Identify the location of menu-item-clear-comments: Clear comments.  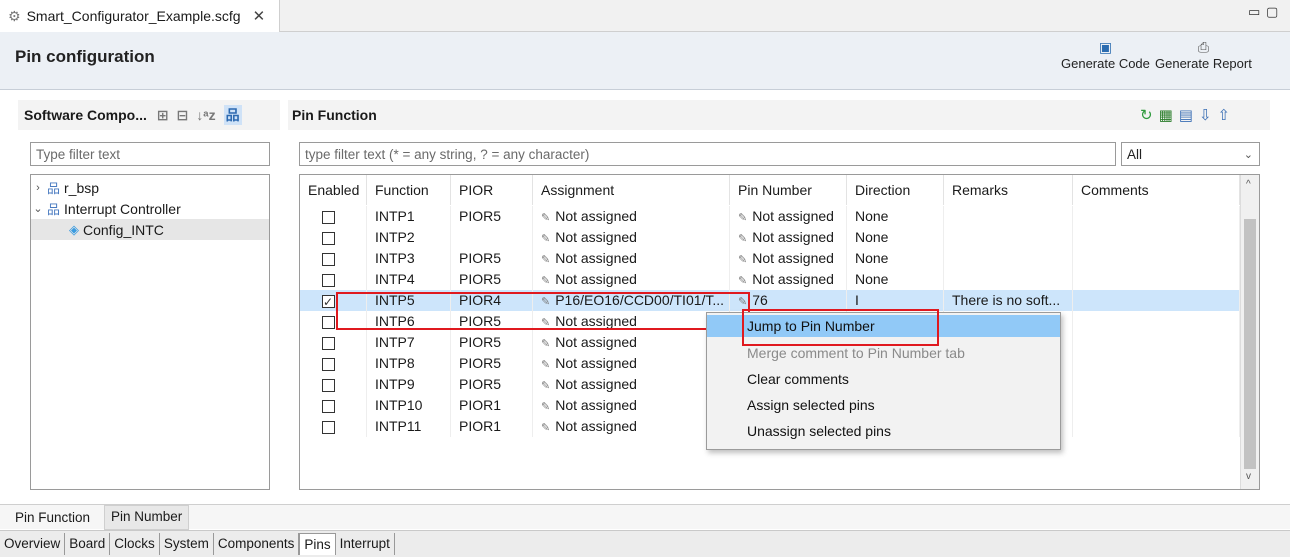
(883, 379).